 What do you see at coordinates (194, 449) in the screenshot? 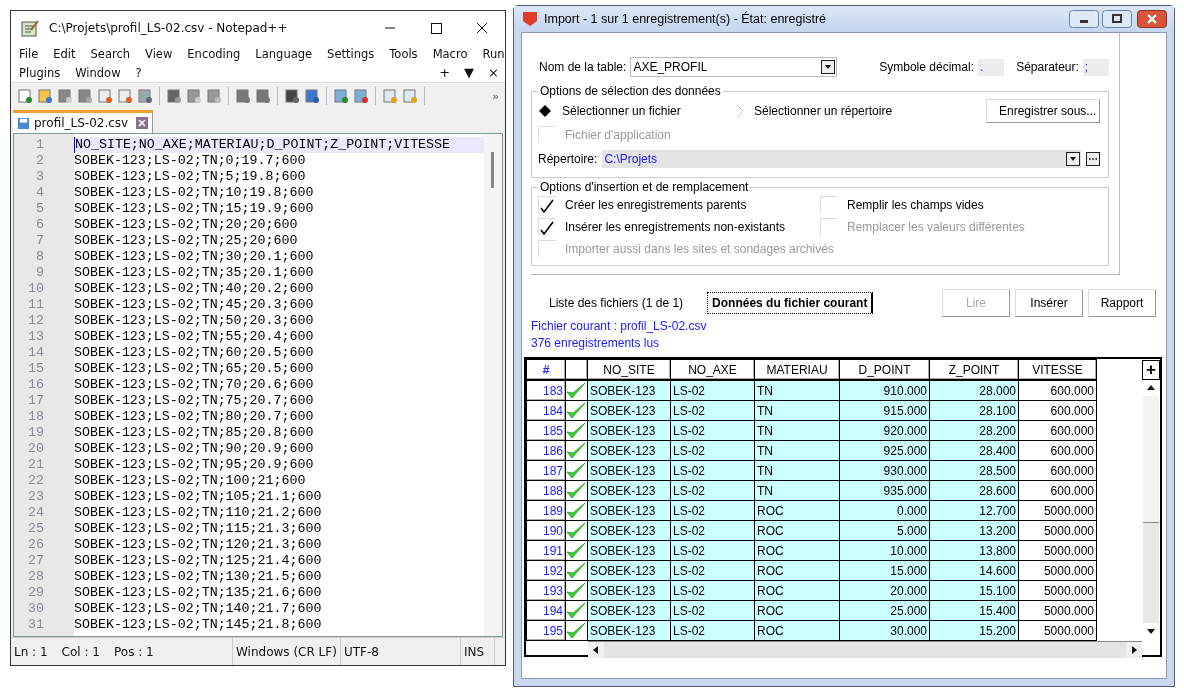
I see `code-line: SOBEK-123;LS-02;TN;90;20.9;600` at bounding box center [194, 449].